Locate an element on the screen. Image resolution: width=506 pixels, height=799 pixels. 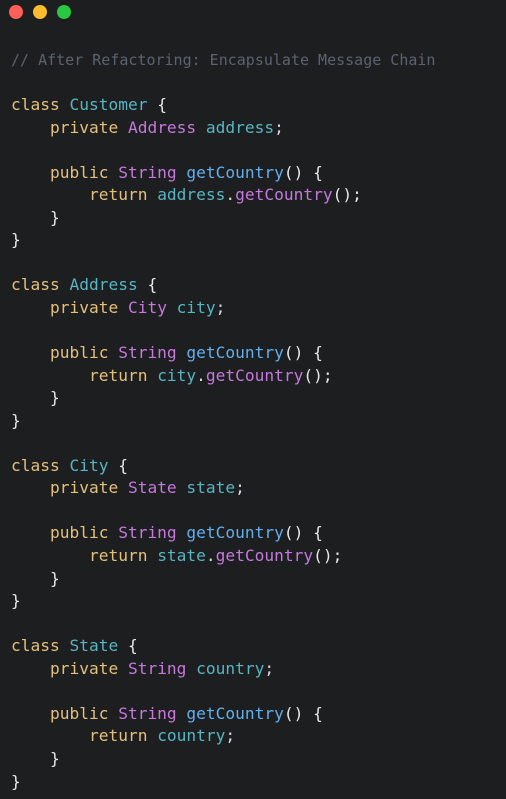
code-line: return address.getCountry(); is located at coordinates (223, 195).